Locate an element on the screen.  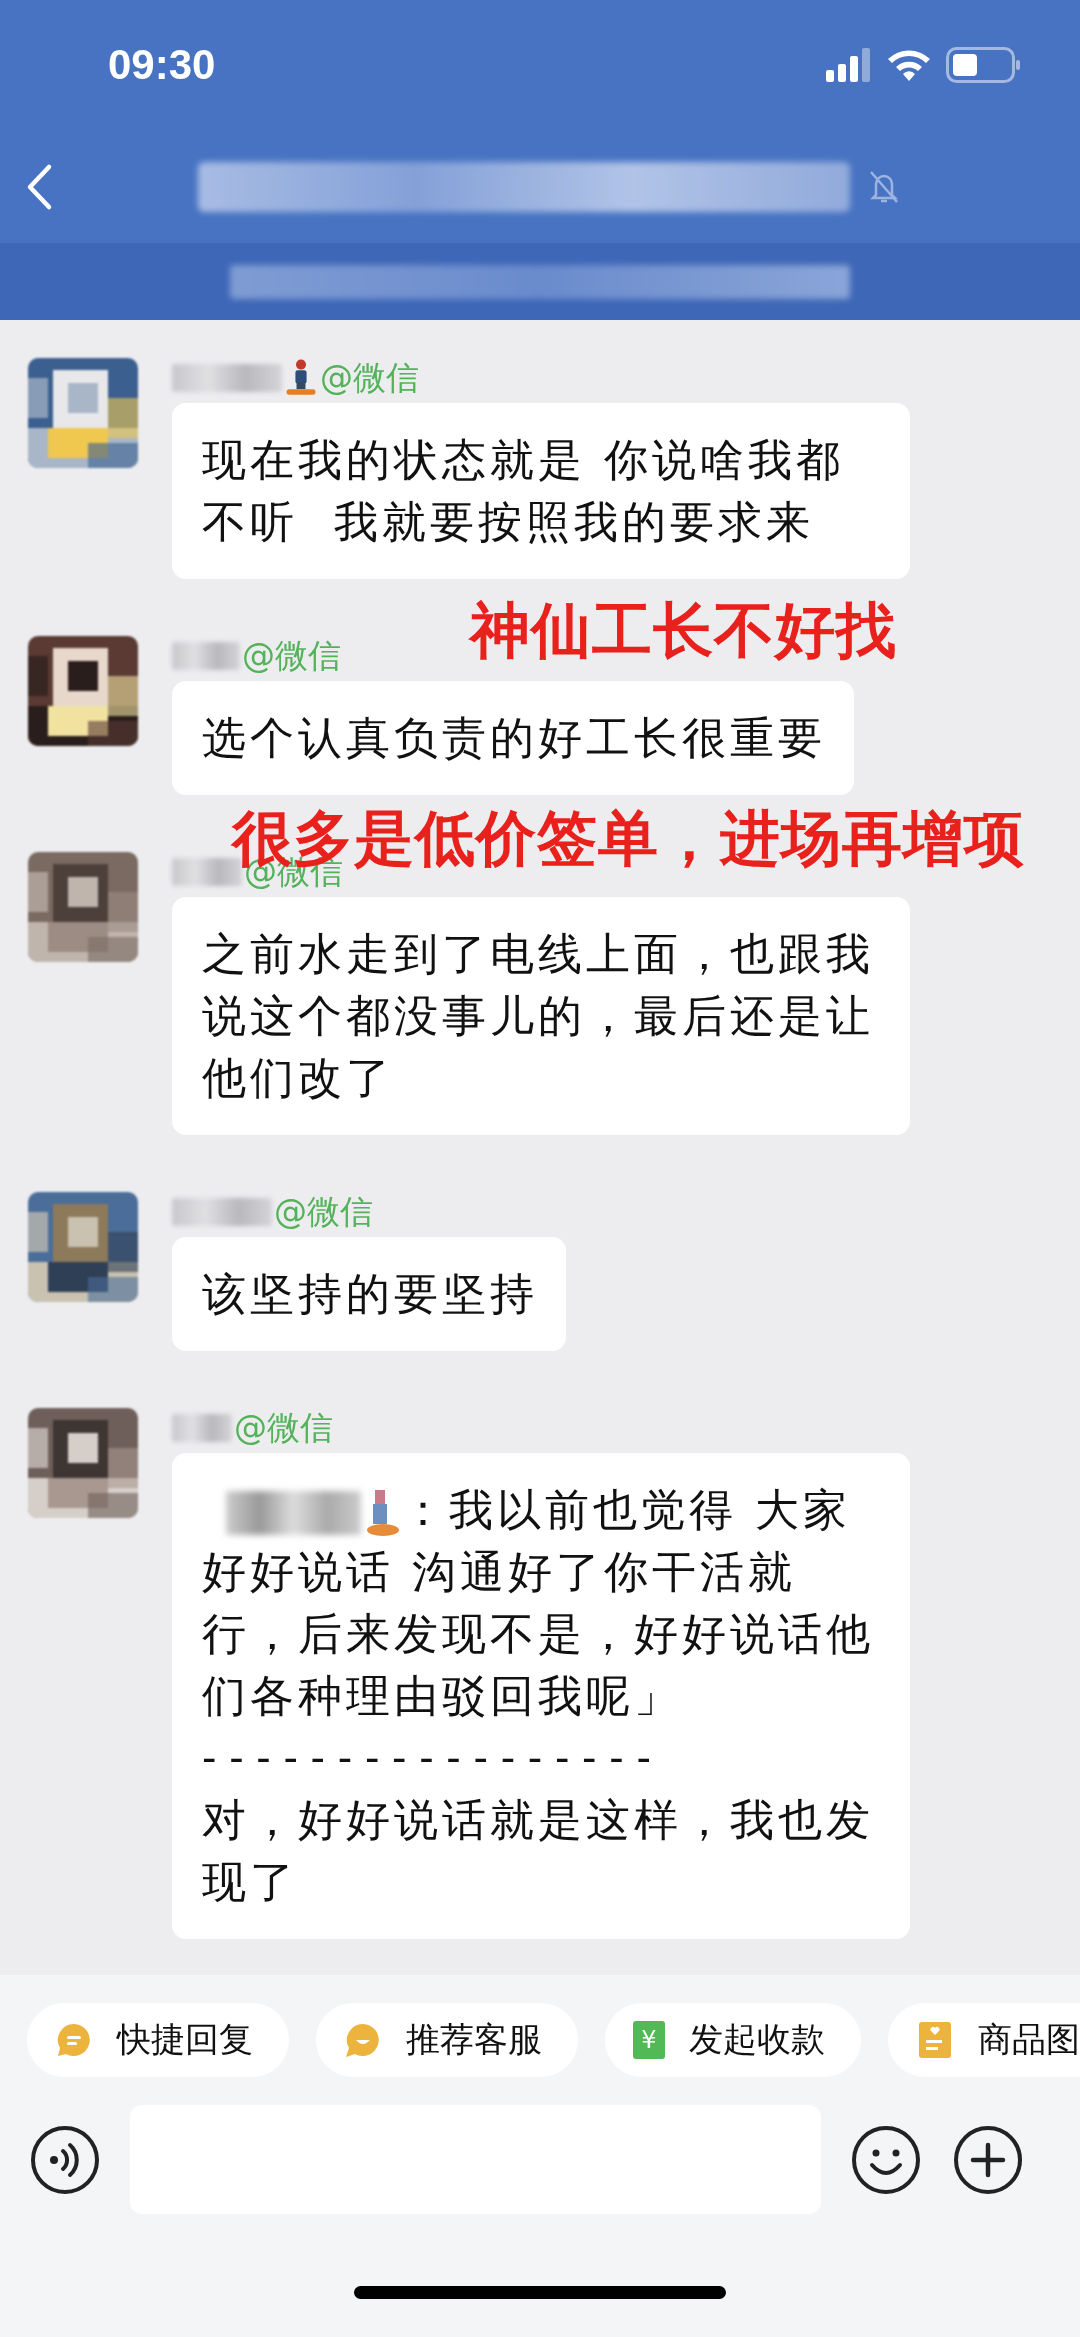
chat-smile-icon is located at coordinates (363, 2040).